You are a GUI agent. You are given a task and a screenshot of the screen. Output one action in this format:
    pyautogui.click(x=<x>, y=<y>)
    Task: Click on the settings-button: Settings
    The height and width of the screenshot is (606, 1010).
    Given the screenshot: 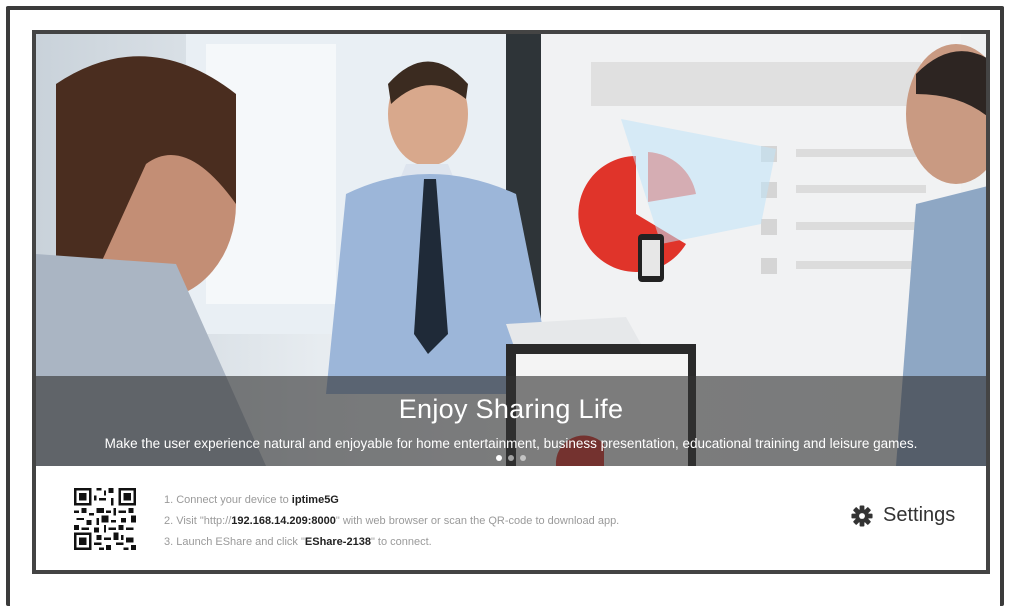 What is the action you would take?
    pyautogui.click(x=903, y=515)
    